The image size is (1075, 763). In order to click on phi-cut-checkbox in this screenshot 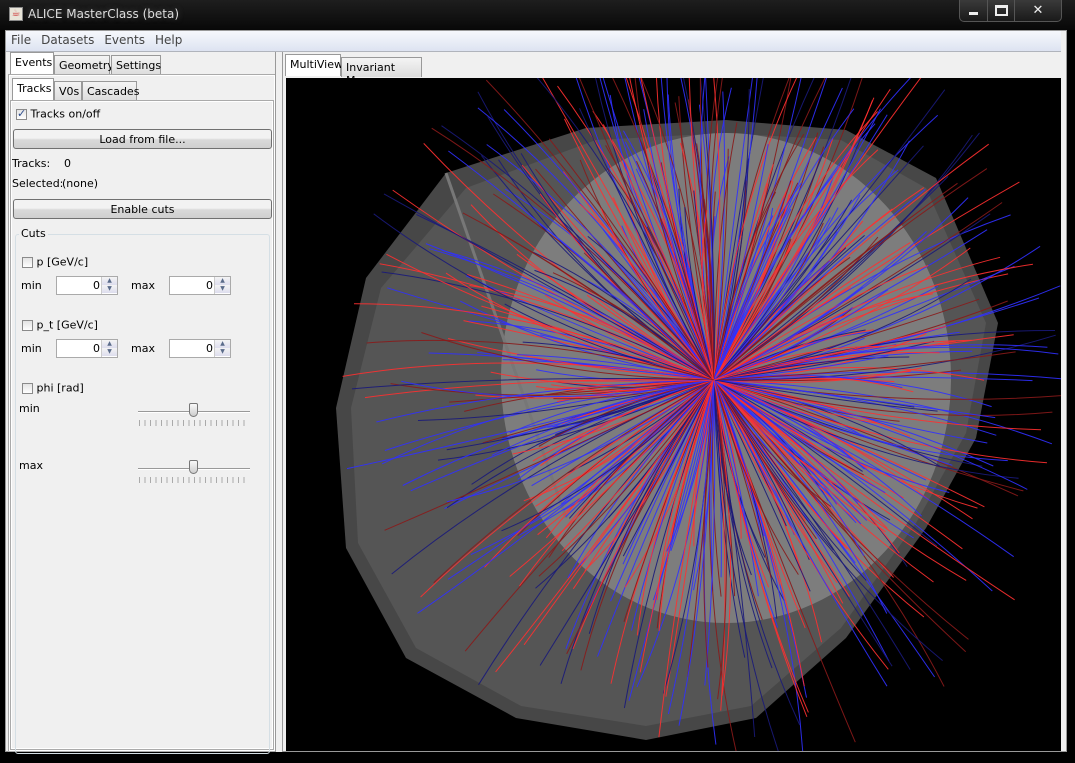, I will do `click(27, 388)`.